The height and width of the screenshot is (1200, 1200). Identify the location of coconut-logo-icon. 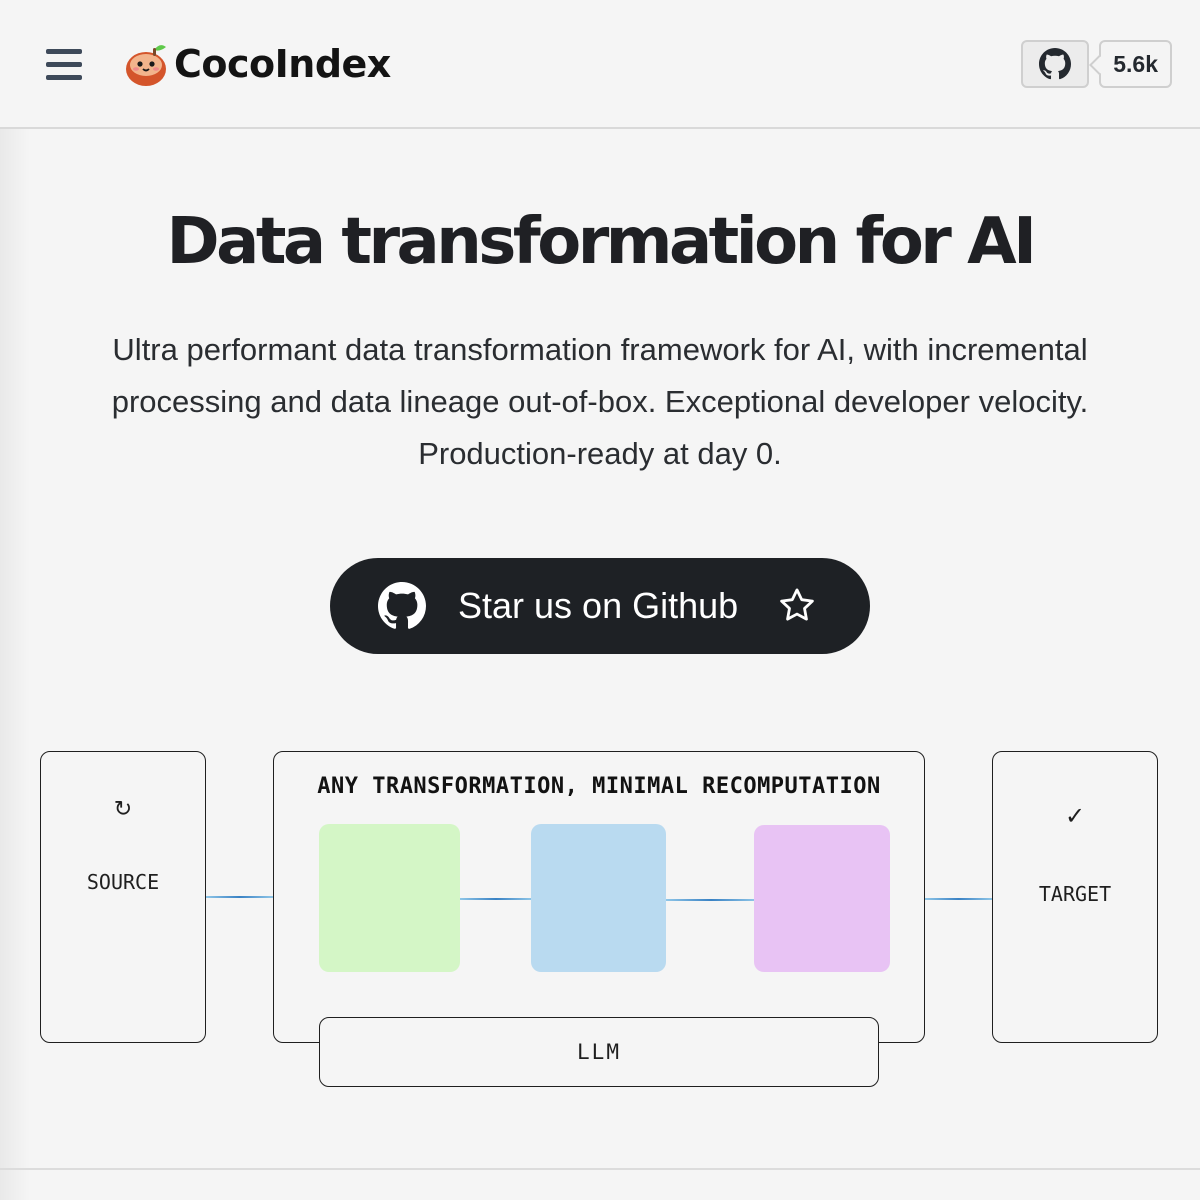
(146, 65).